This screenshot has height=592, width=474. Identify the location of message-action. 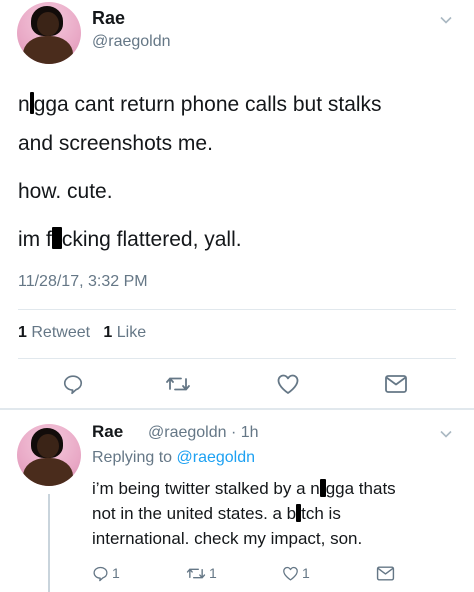
(385, 573).